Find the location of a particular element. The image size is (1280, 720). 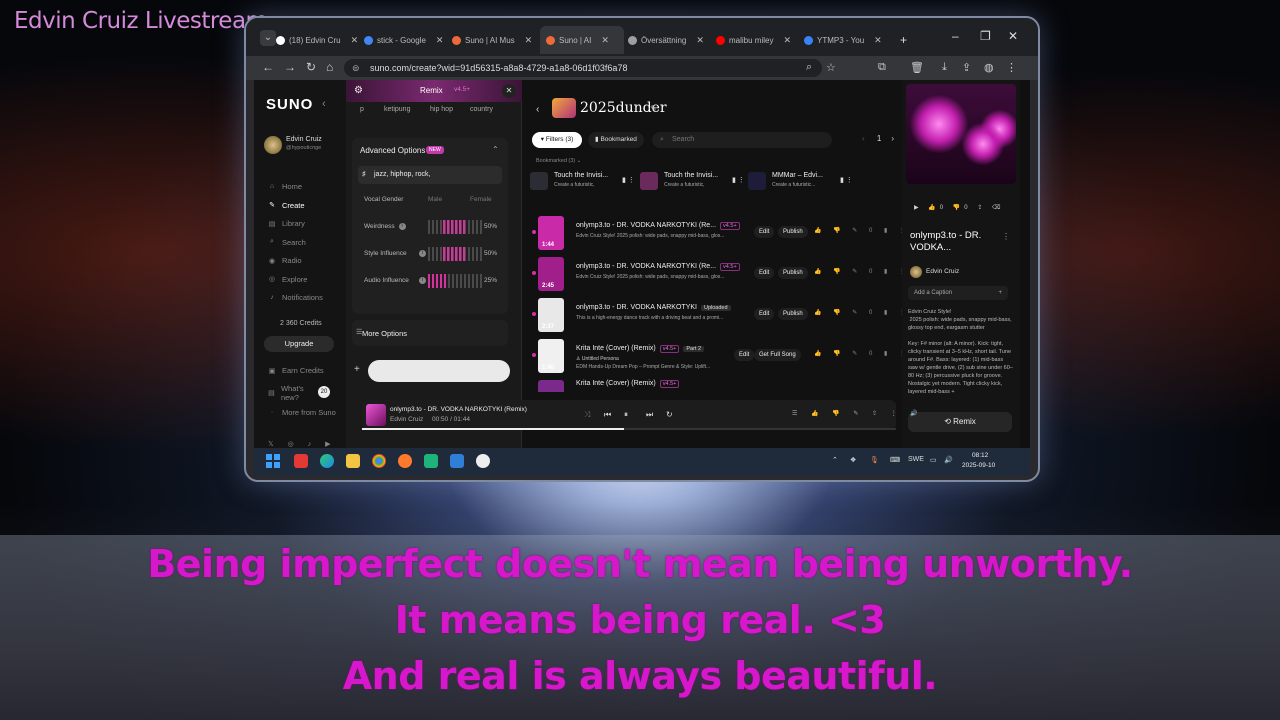

detail-actions: ▶ 👍0 👎0 ⇪ ⌫ is located at coordinates (959, 207).